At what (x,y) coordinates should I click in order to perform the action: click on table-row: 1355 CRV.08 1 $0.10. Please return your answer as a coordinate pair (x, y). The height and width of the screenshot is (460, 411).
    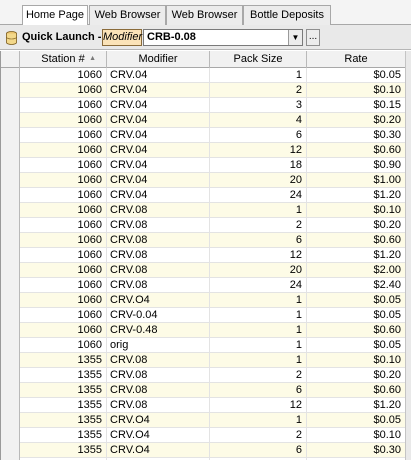
    Looking at the image, I should click on (203, 360).